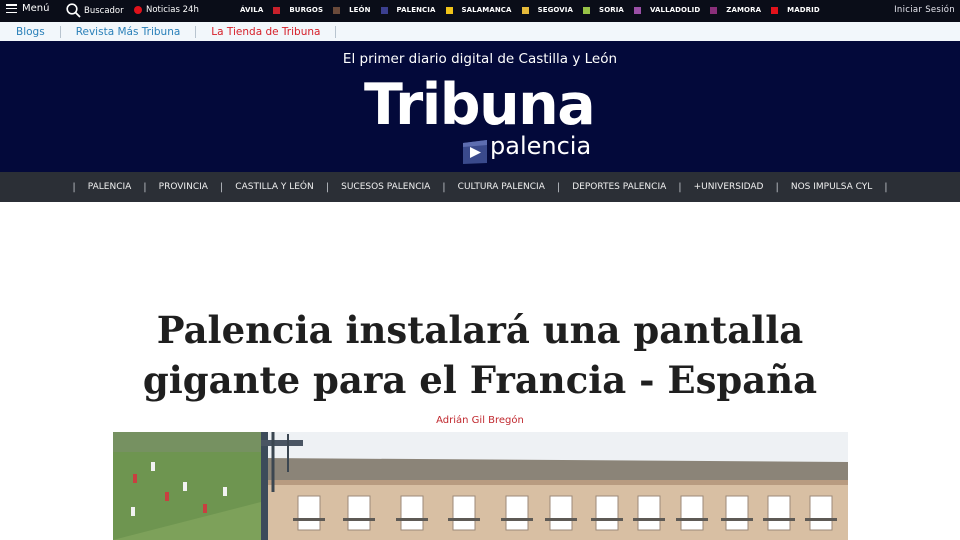 Image resolution: width=960 pixels, height=540 pixels. Describe the element at coordinates (675, 10) in the screenshot. I see `city-label: VALLADOLID` at that location.